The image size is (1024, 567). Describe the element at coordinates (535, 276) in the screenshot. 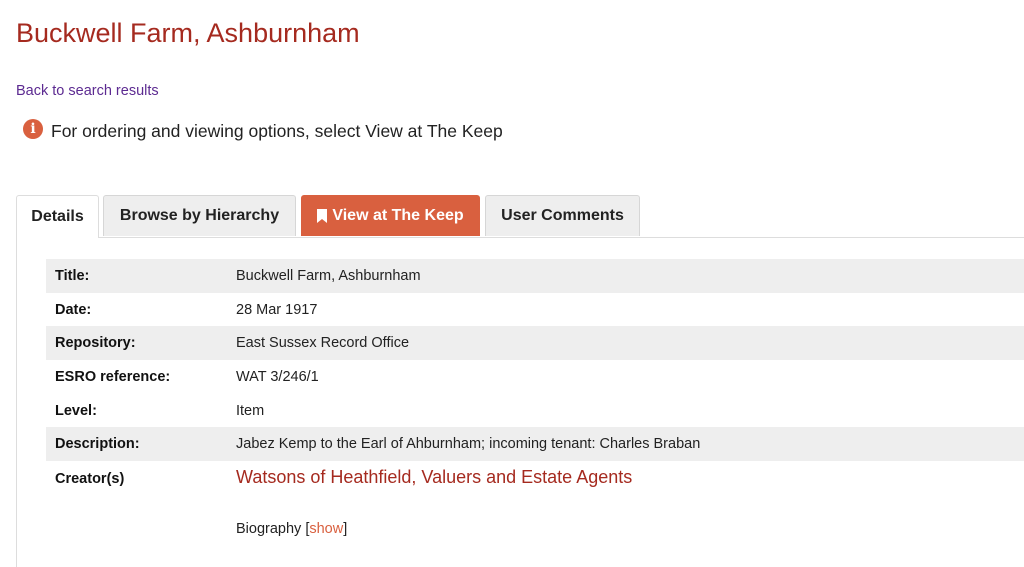

I see `details-row-title: Title: Buckwell Farm, Ashburnham` at that location.